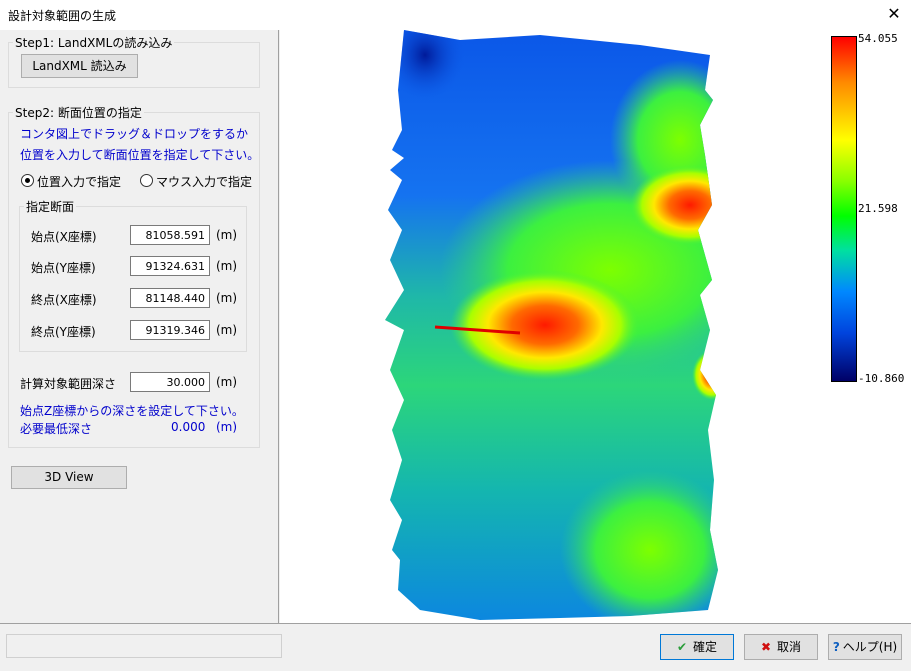 The image size is (911, 671). I want to click on cross-icon: ✖, so click(766, 647).